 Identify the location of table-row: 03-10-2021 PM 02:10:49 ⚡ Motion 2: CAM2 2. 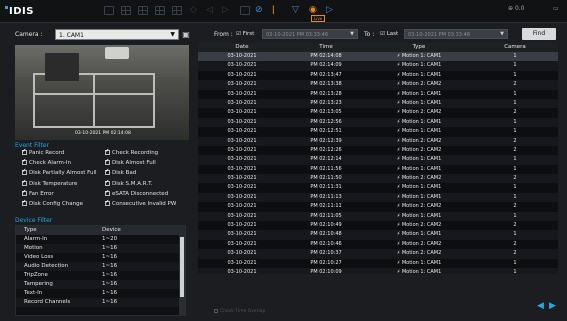
(378, 225).